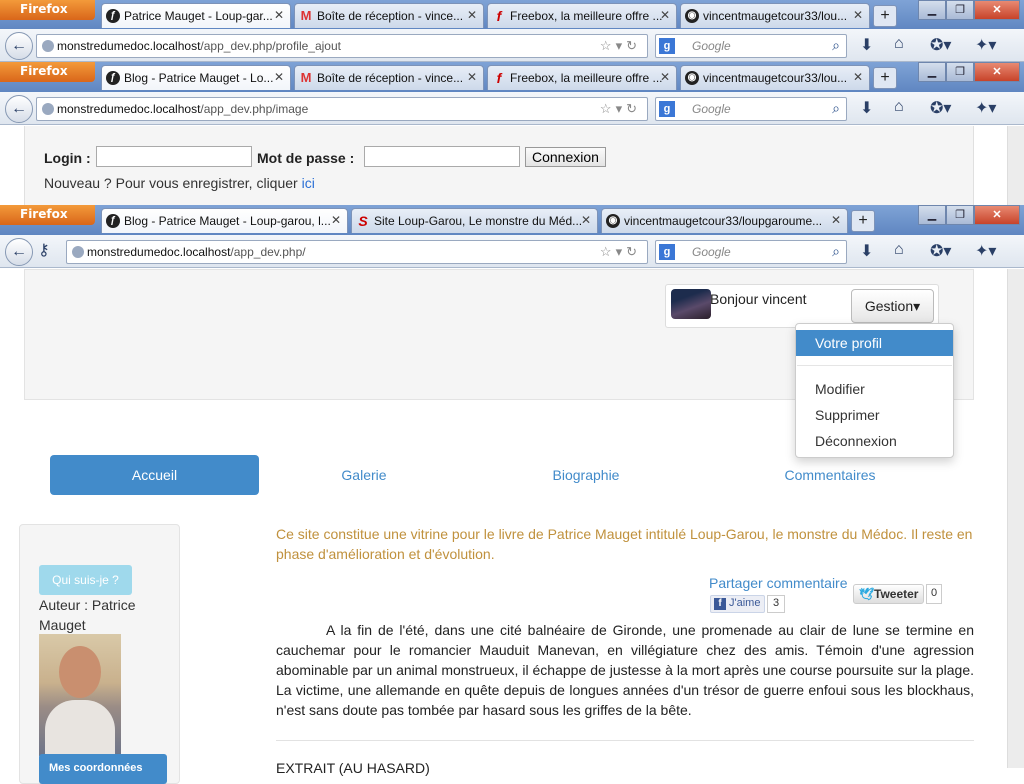 The width and height of the screenshot is (1024, 784). Describe the element at coordinates (196, 15) in the screenshot. I see `tab: ƒ Patrice Mauget - Loup-gar... ✕` at that location.